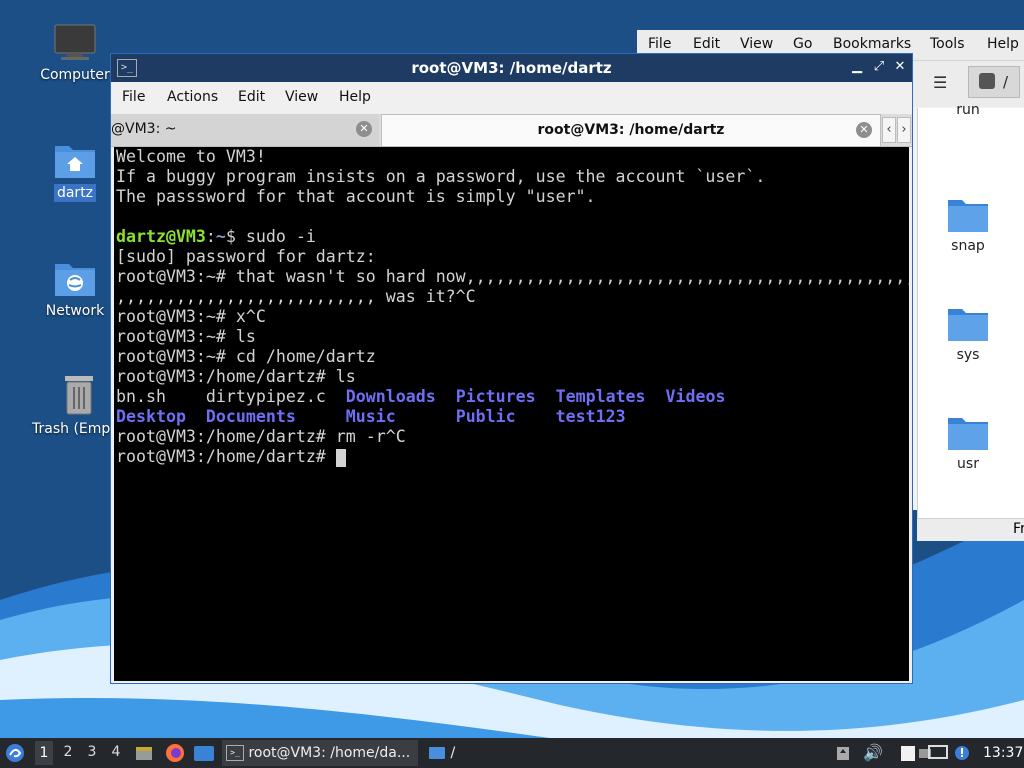 This screenshot has width=1024, height=768. What do you see at coordinates (511, 98) in the screenshot?
I see `terminal-menubar: File Actions Edit View Help` at bounding box center [511, 98].